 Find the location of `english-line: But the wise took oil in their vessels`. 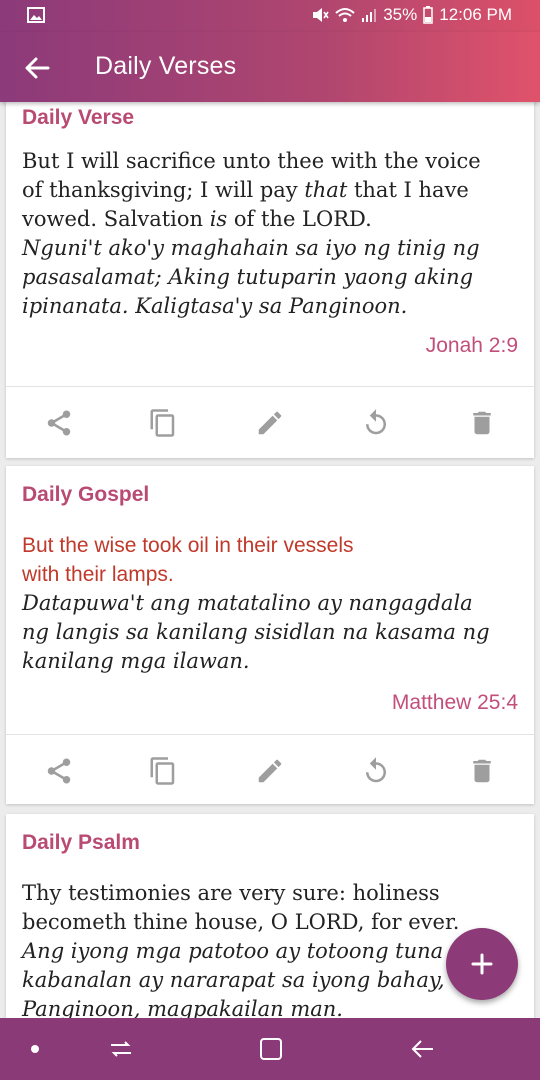

english-line: But the wise took oil in their vessels is located at coordinates (188, 545).